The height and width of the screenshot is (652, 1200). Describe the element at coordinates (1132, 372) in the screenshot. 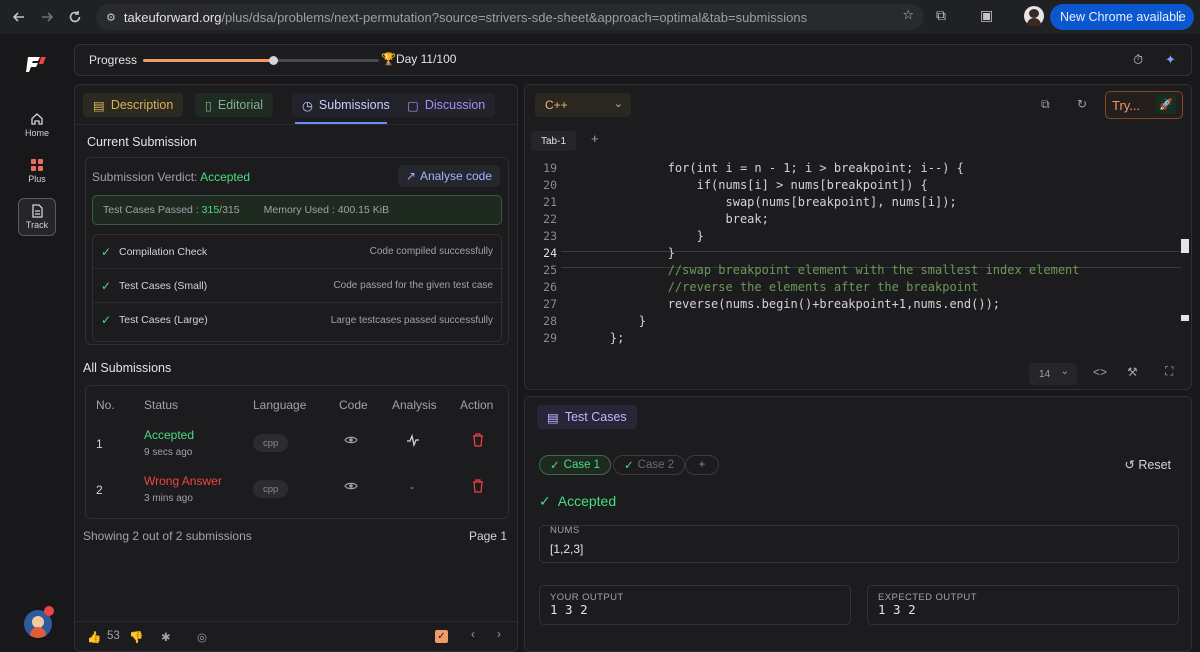

I see `paint-icon: ⚒` at that location.